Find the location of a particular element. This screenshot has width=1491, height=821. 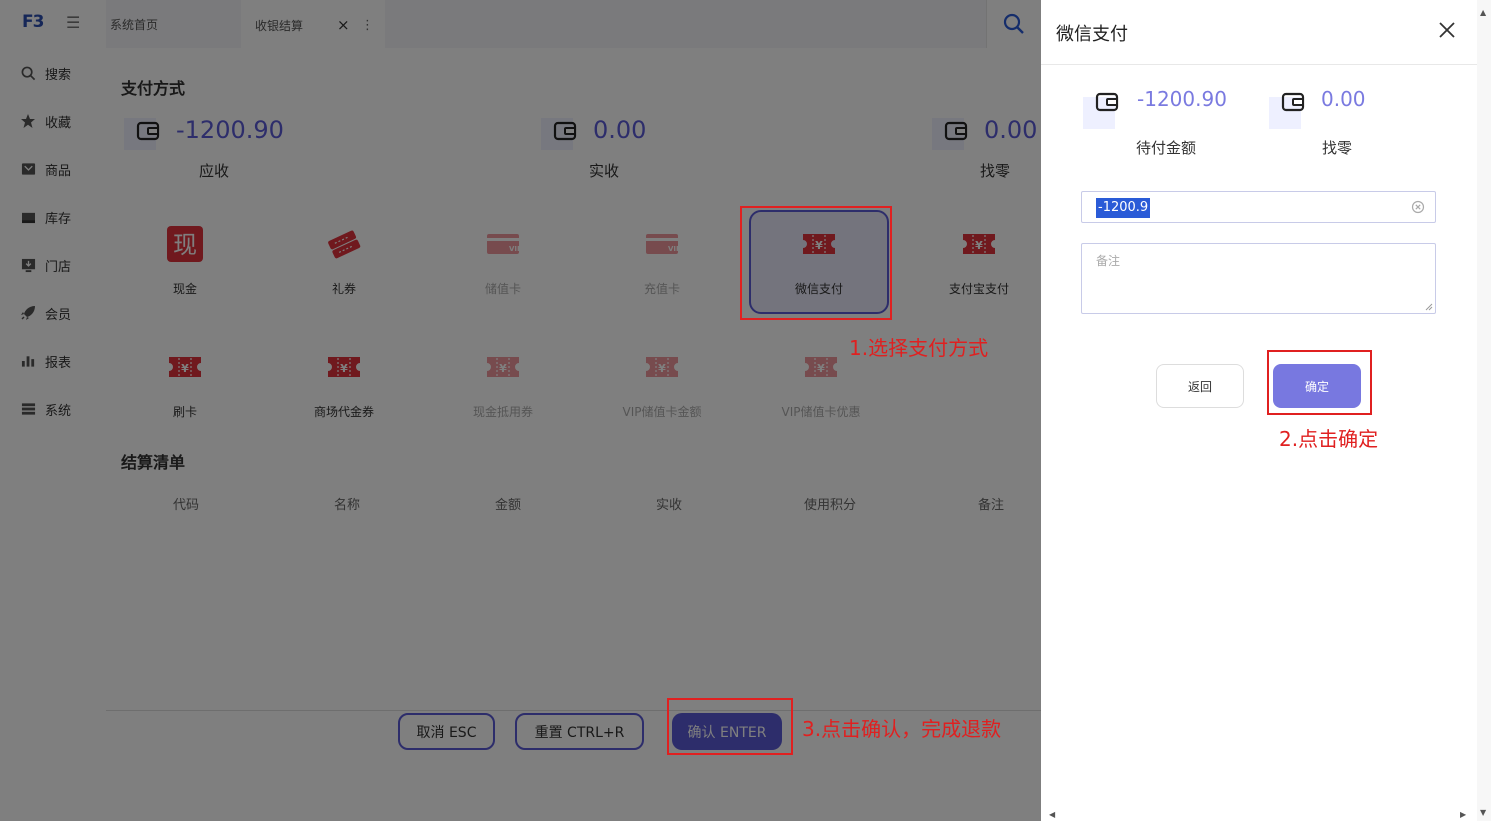

vertical-scrollbar is located at coordinates (1484, 410).